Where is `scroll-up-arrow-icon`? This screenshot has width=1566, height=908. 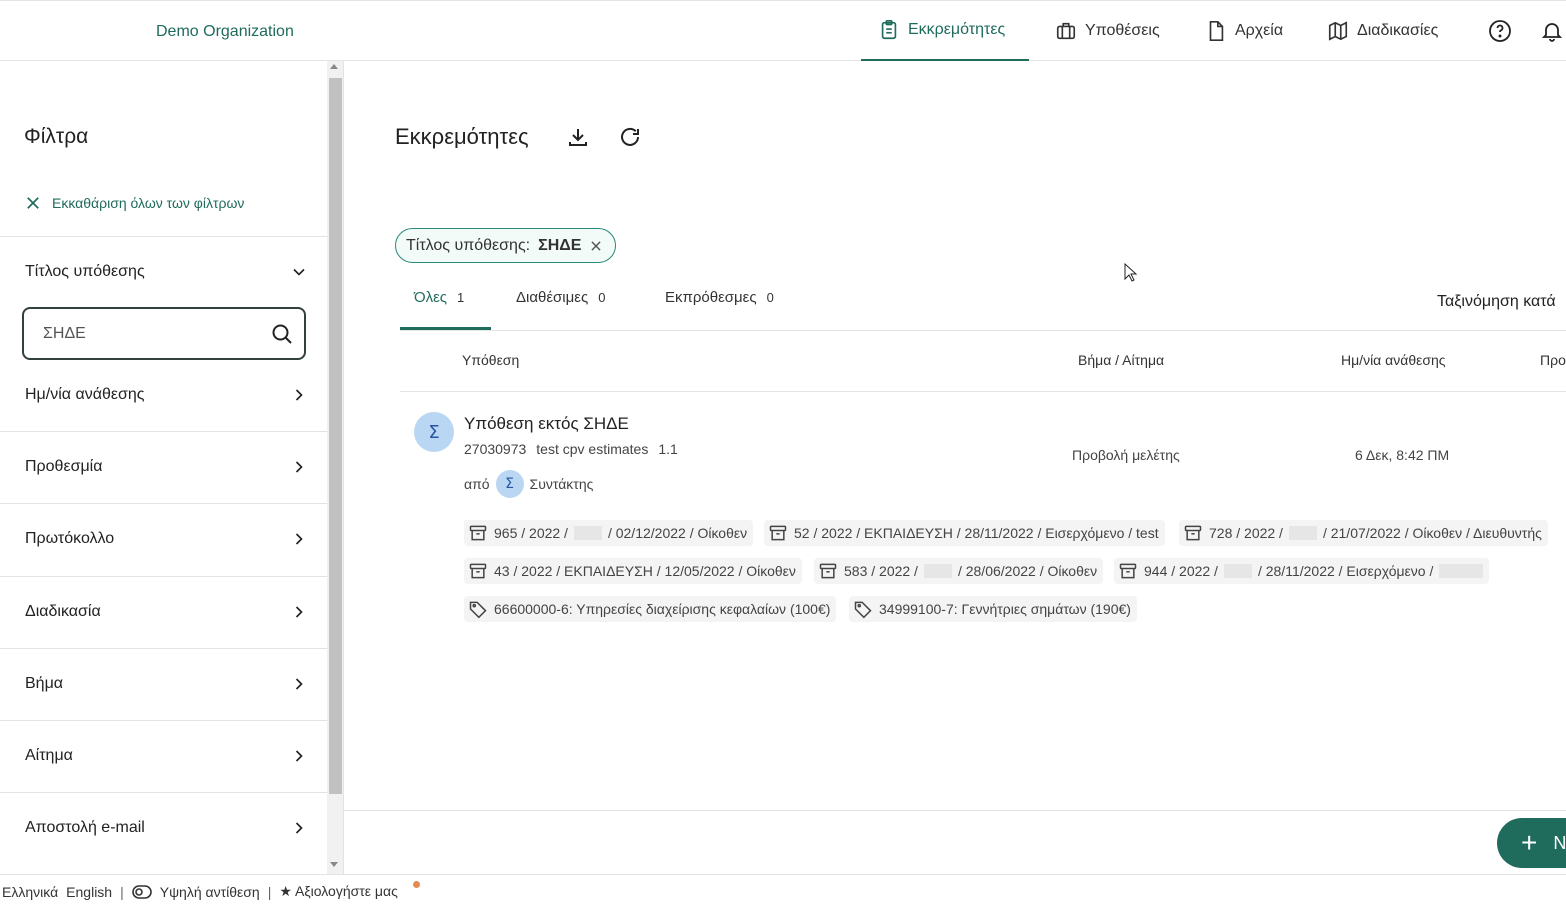
scroll-up-arrow-icon is located at coordinates (334, 66).